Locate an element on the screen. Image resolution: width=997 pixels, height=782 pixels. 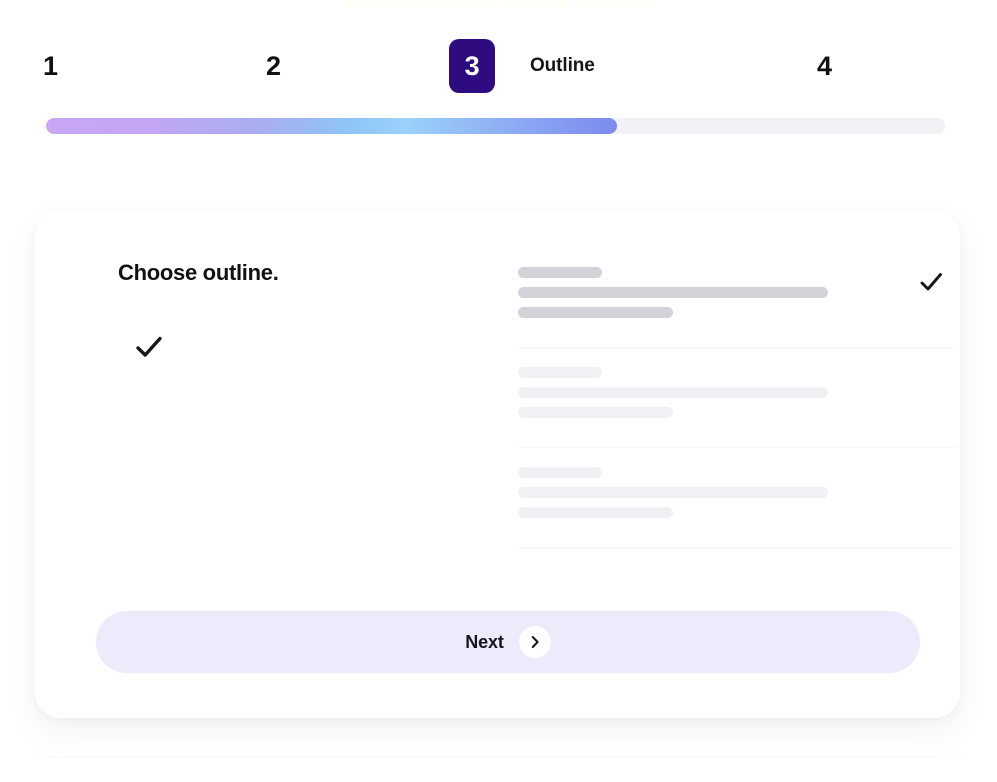
progress-bar-fill is located at coordinates (331, 126).